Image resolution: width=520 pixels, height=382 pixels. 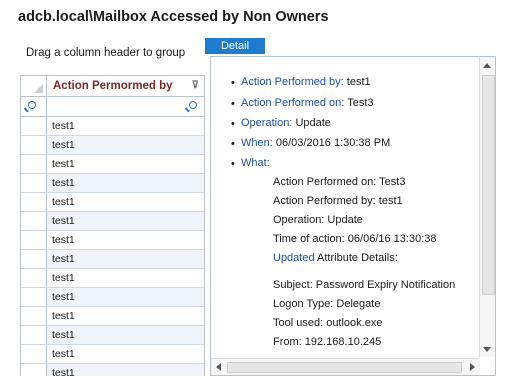 I want to click on column-filter-input, so click(x=125, y=106).